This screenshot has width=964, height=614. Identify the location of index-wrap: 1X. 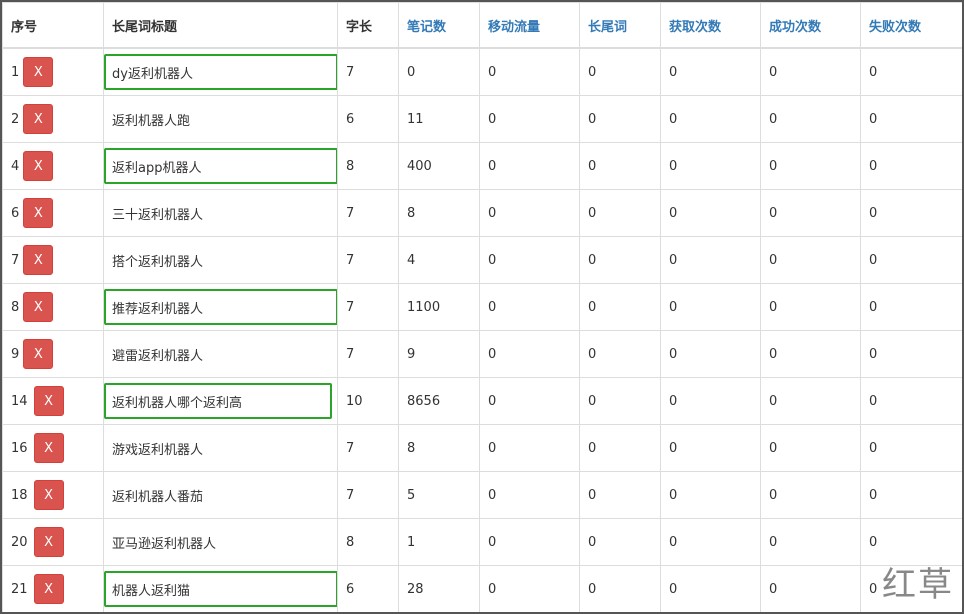
(32, 72).